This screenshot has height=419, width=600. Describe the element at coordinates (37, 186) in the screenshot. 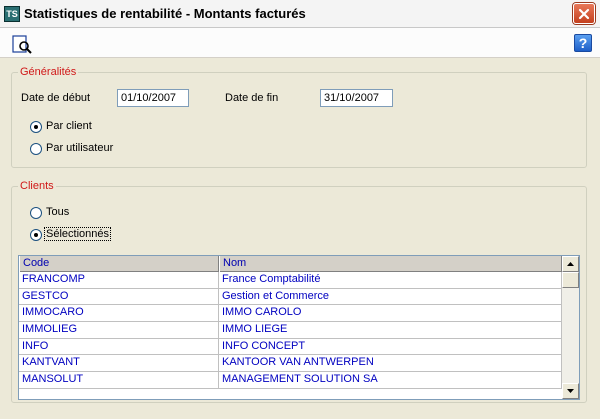

I see `clients-legend: Clients` at that location.